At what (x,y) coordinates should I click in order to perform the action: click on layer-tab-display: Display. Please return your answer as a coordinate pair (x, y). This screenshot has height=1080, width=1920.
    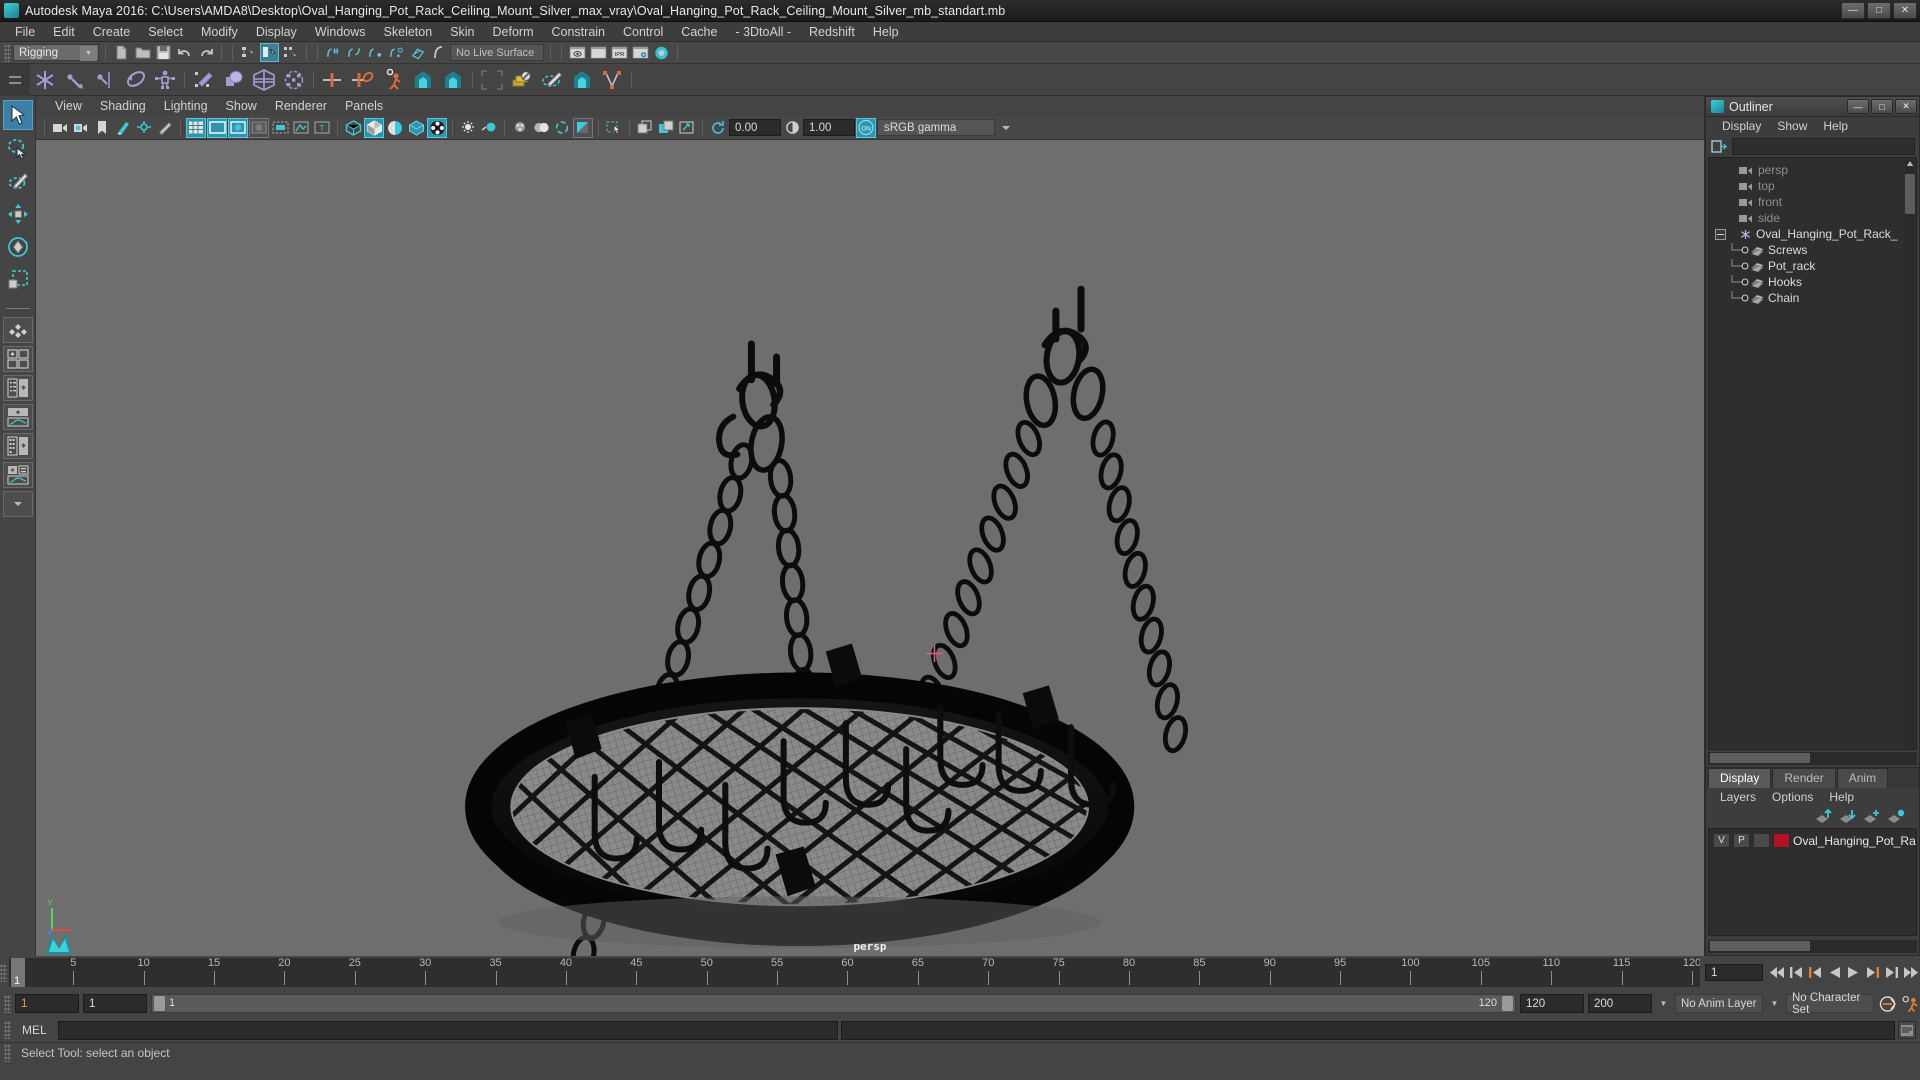
    Looking at the image, I should click on (1740, 778).